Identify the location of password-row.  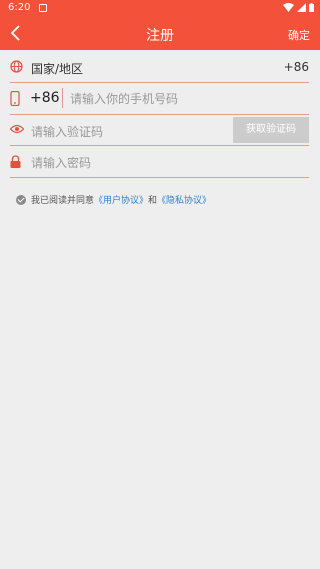
(159, 162).